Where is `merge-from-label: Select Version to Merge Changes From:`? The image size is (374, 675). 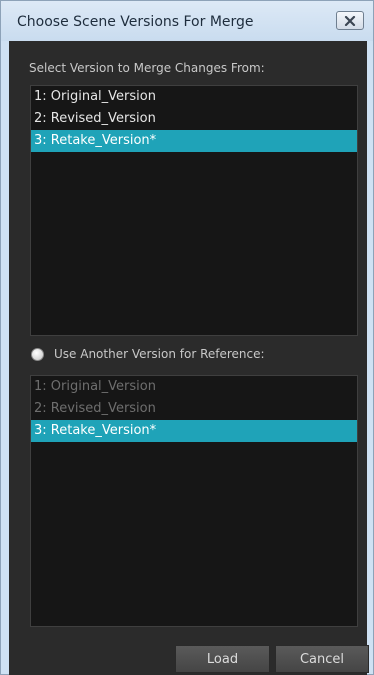
merge-from-label: Select Version to Merge Changes From: is located at coordinates (147, 68).